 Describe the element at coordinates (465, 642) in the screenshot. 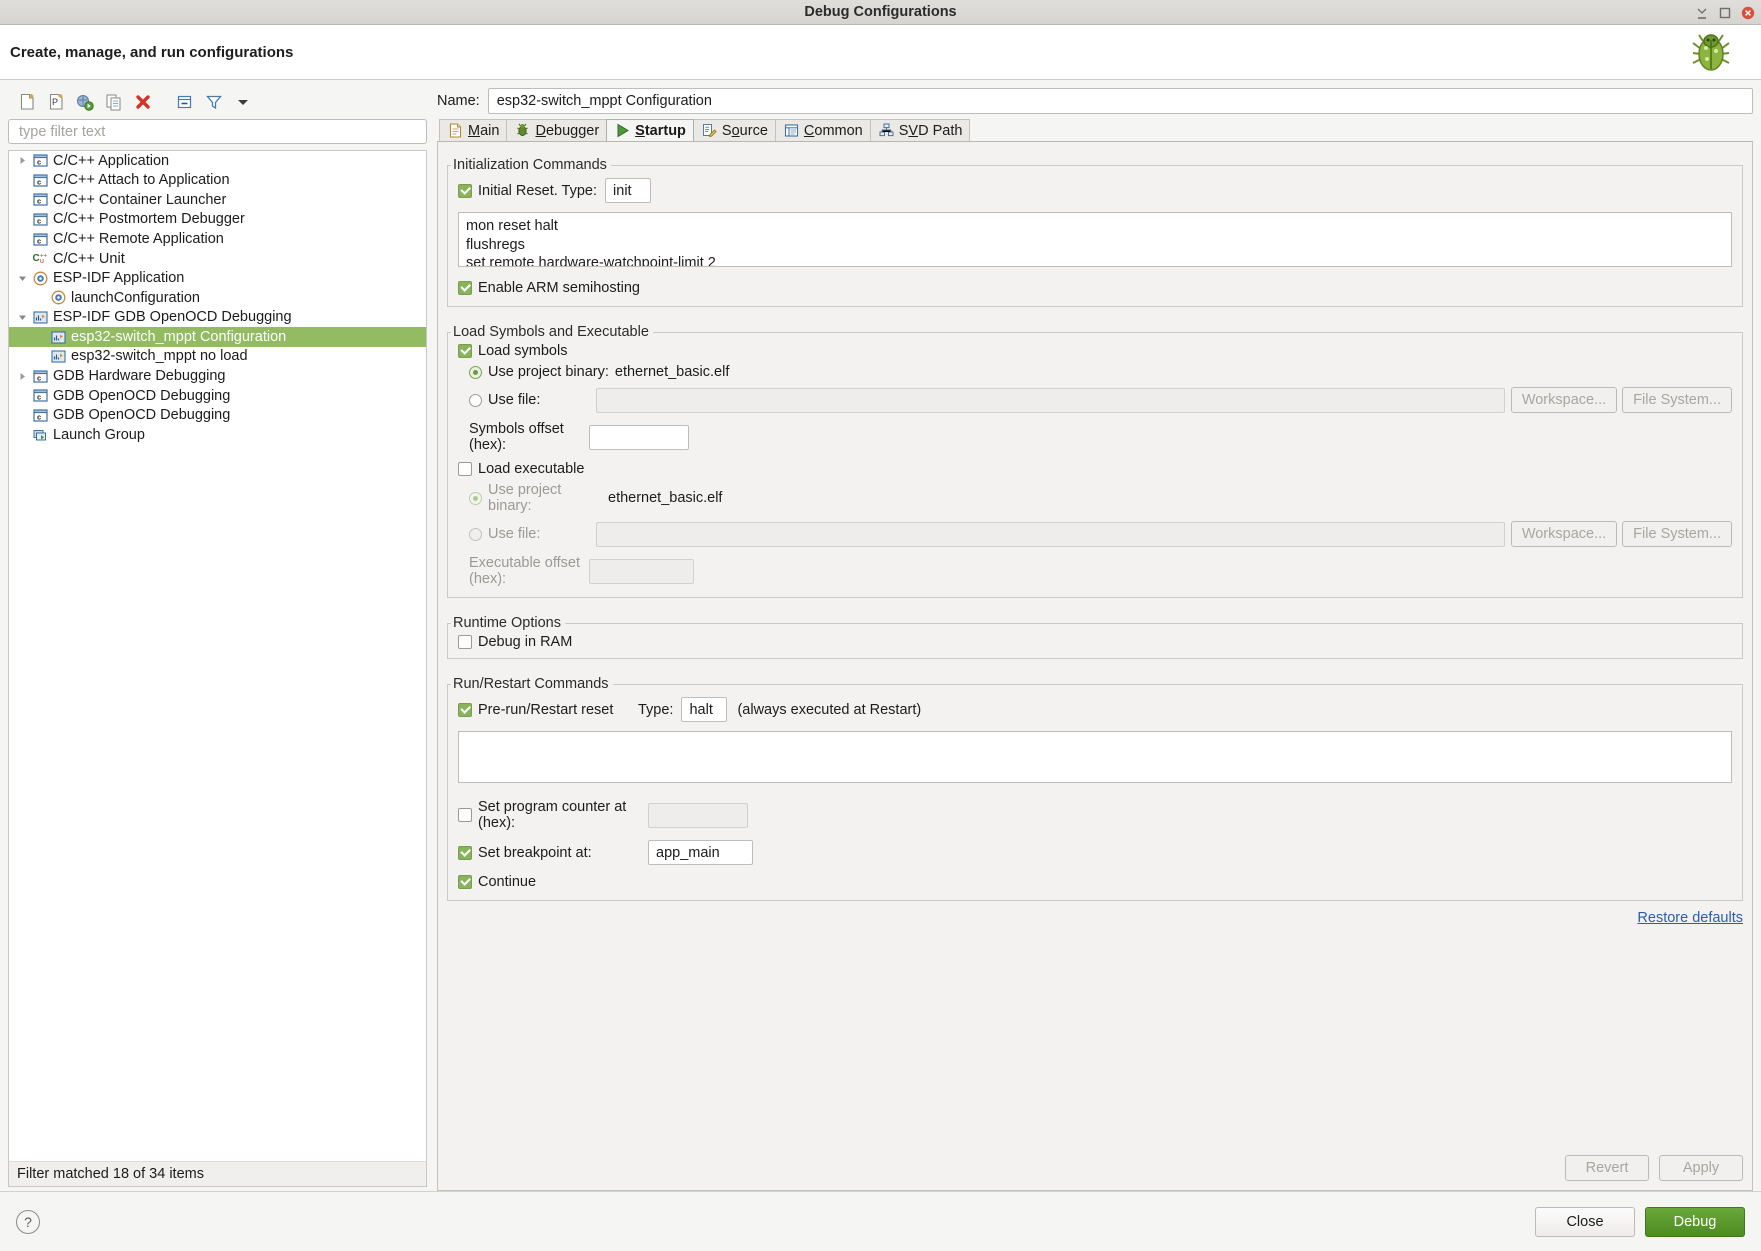

I see `debug-in-ram-checkbox` at that location.